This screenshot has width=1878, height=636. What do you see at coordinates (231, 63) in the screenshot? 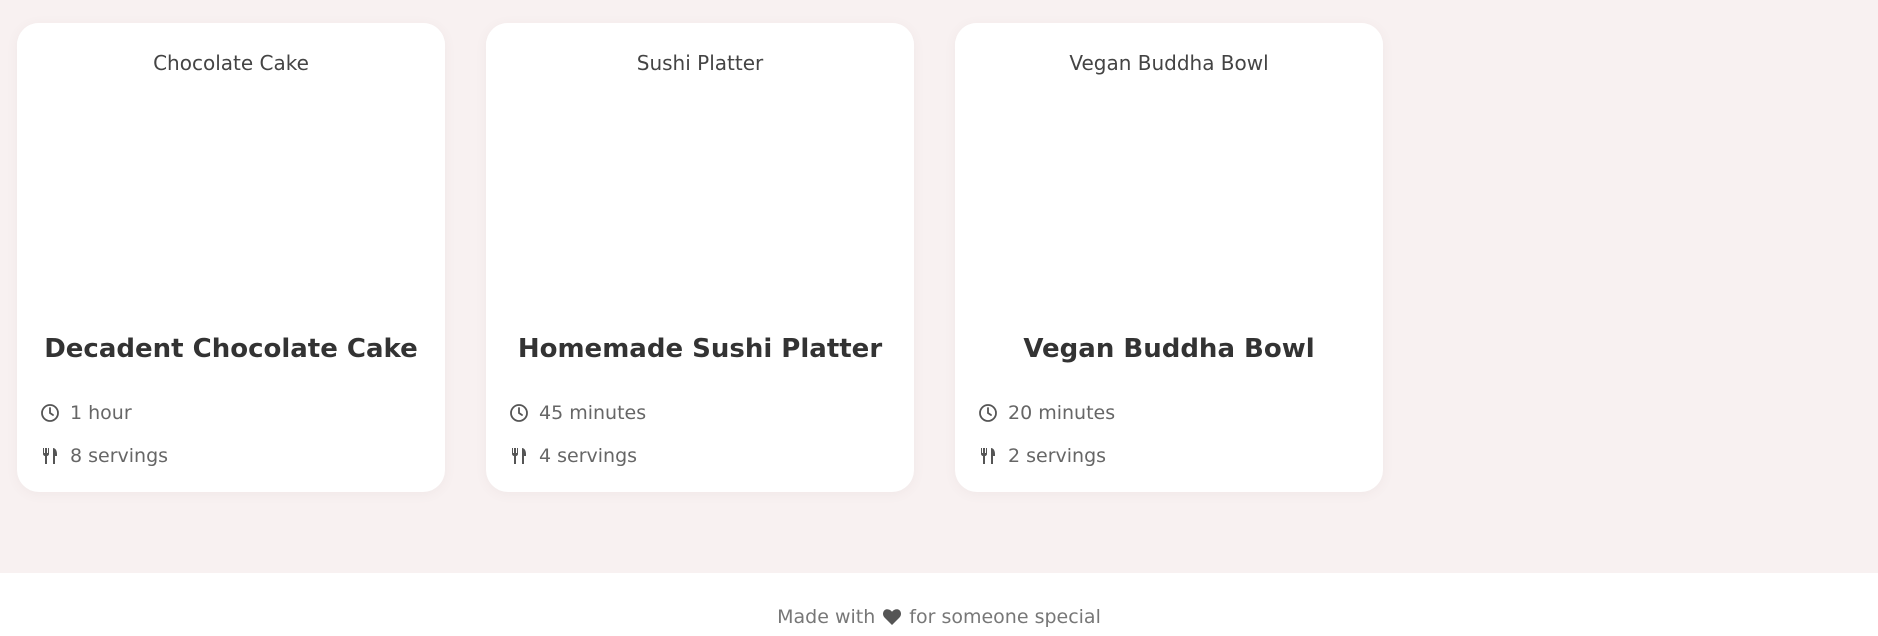
I see `recipe-image-alt-text: Chocolate Cake` at bounding box center [231, 63].